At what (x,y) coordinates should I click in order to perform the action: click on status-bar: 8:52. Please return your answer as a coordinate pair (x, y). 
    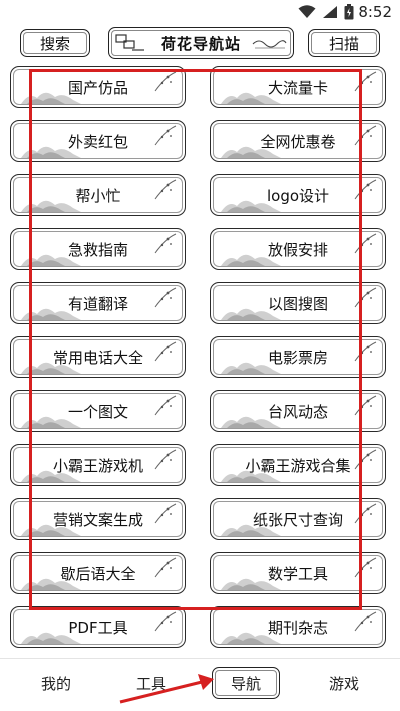
    Looking at the image, I should click on (200, 12).